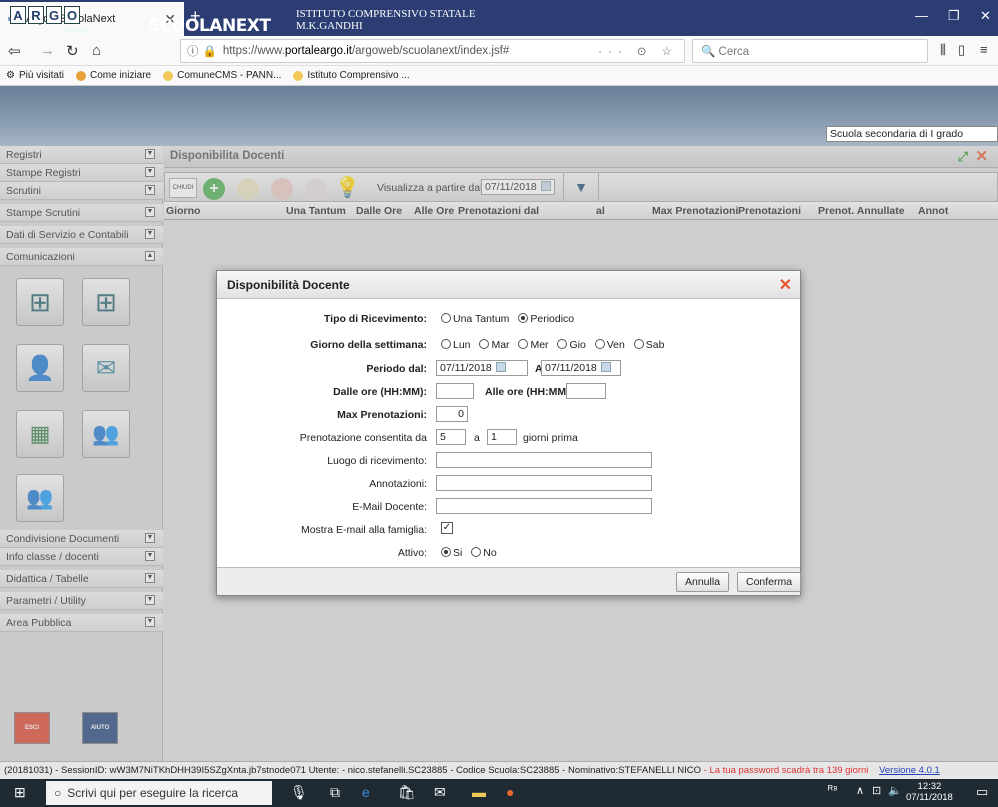 This screenshot has height=807, width=998. What do you see at coordinates (209, 26) in the screenshot?
I see `app-name: SCUOLANEXT` at bounding box center [209, 26].